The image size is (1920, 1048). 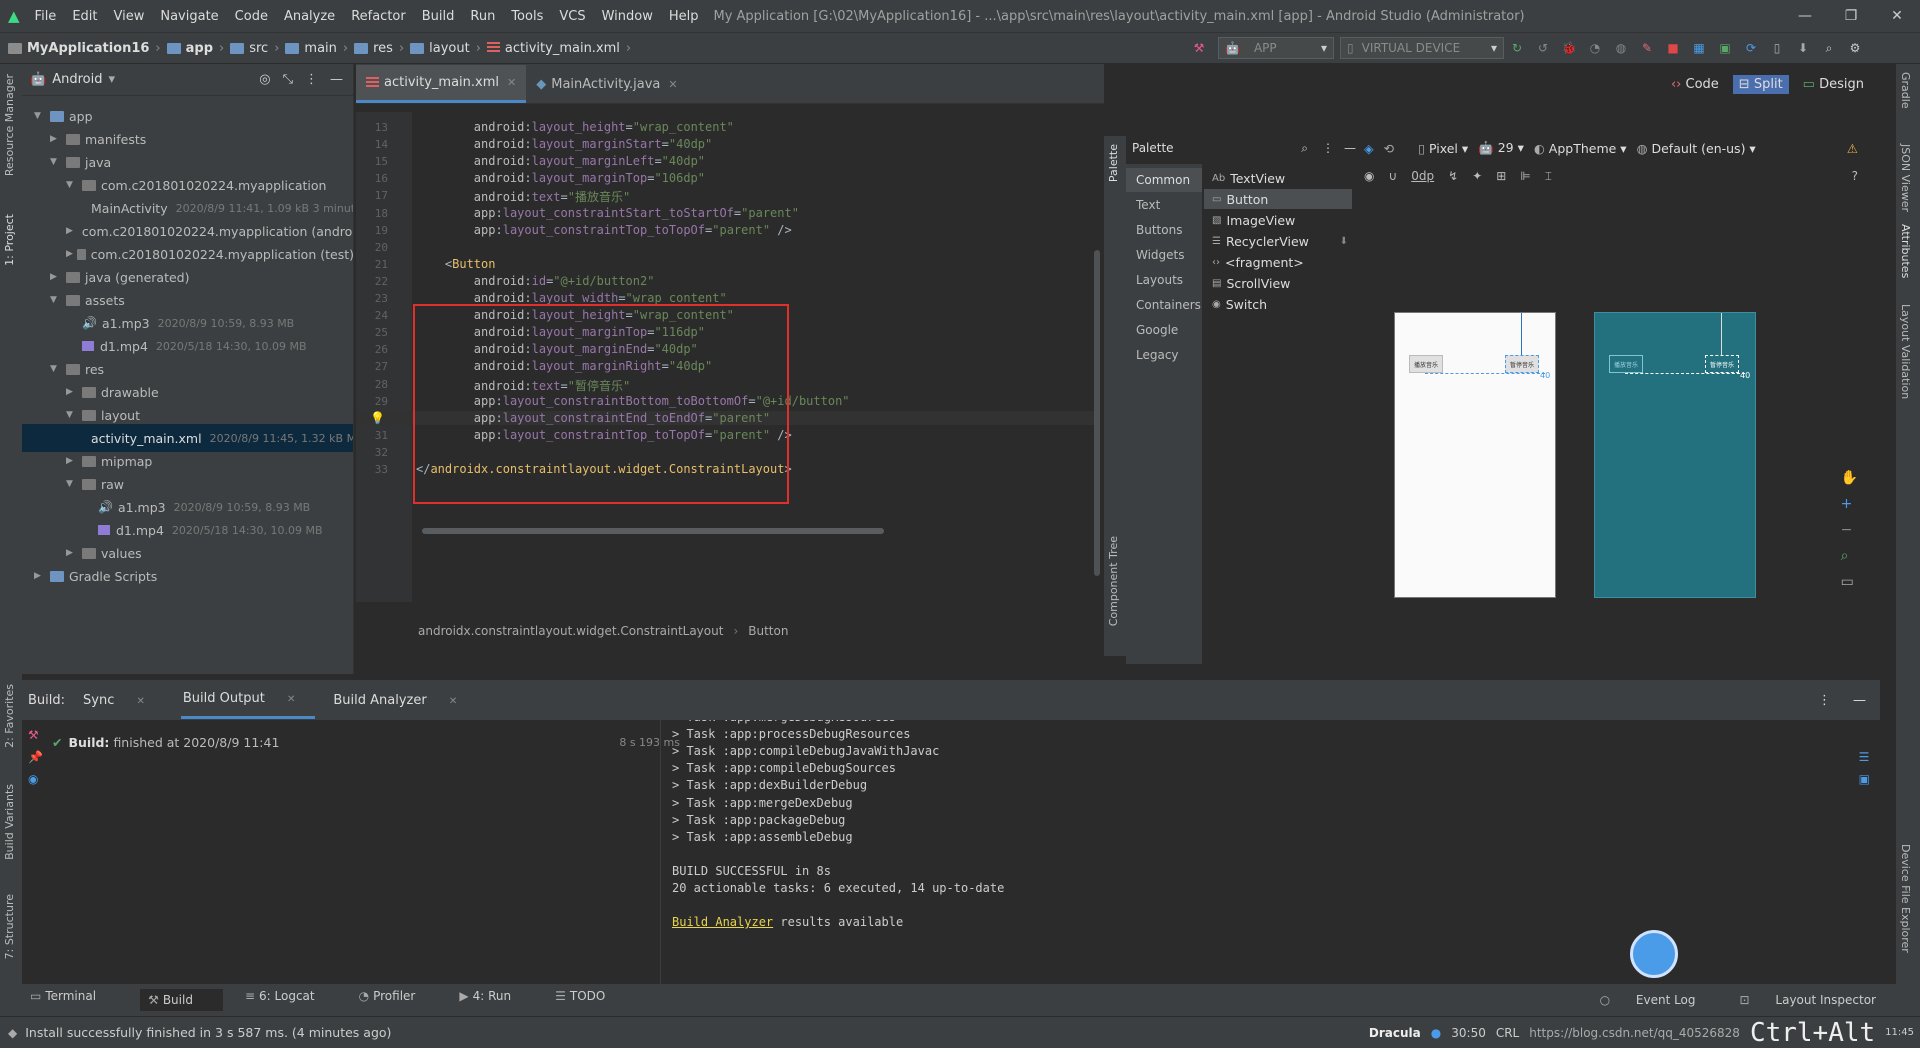 I want to click on menu-analyze: Analyze, so click(x=309, y=16).